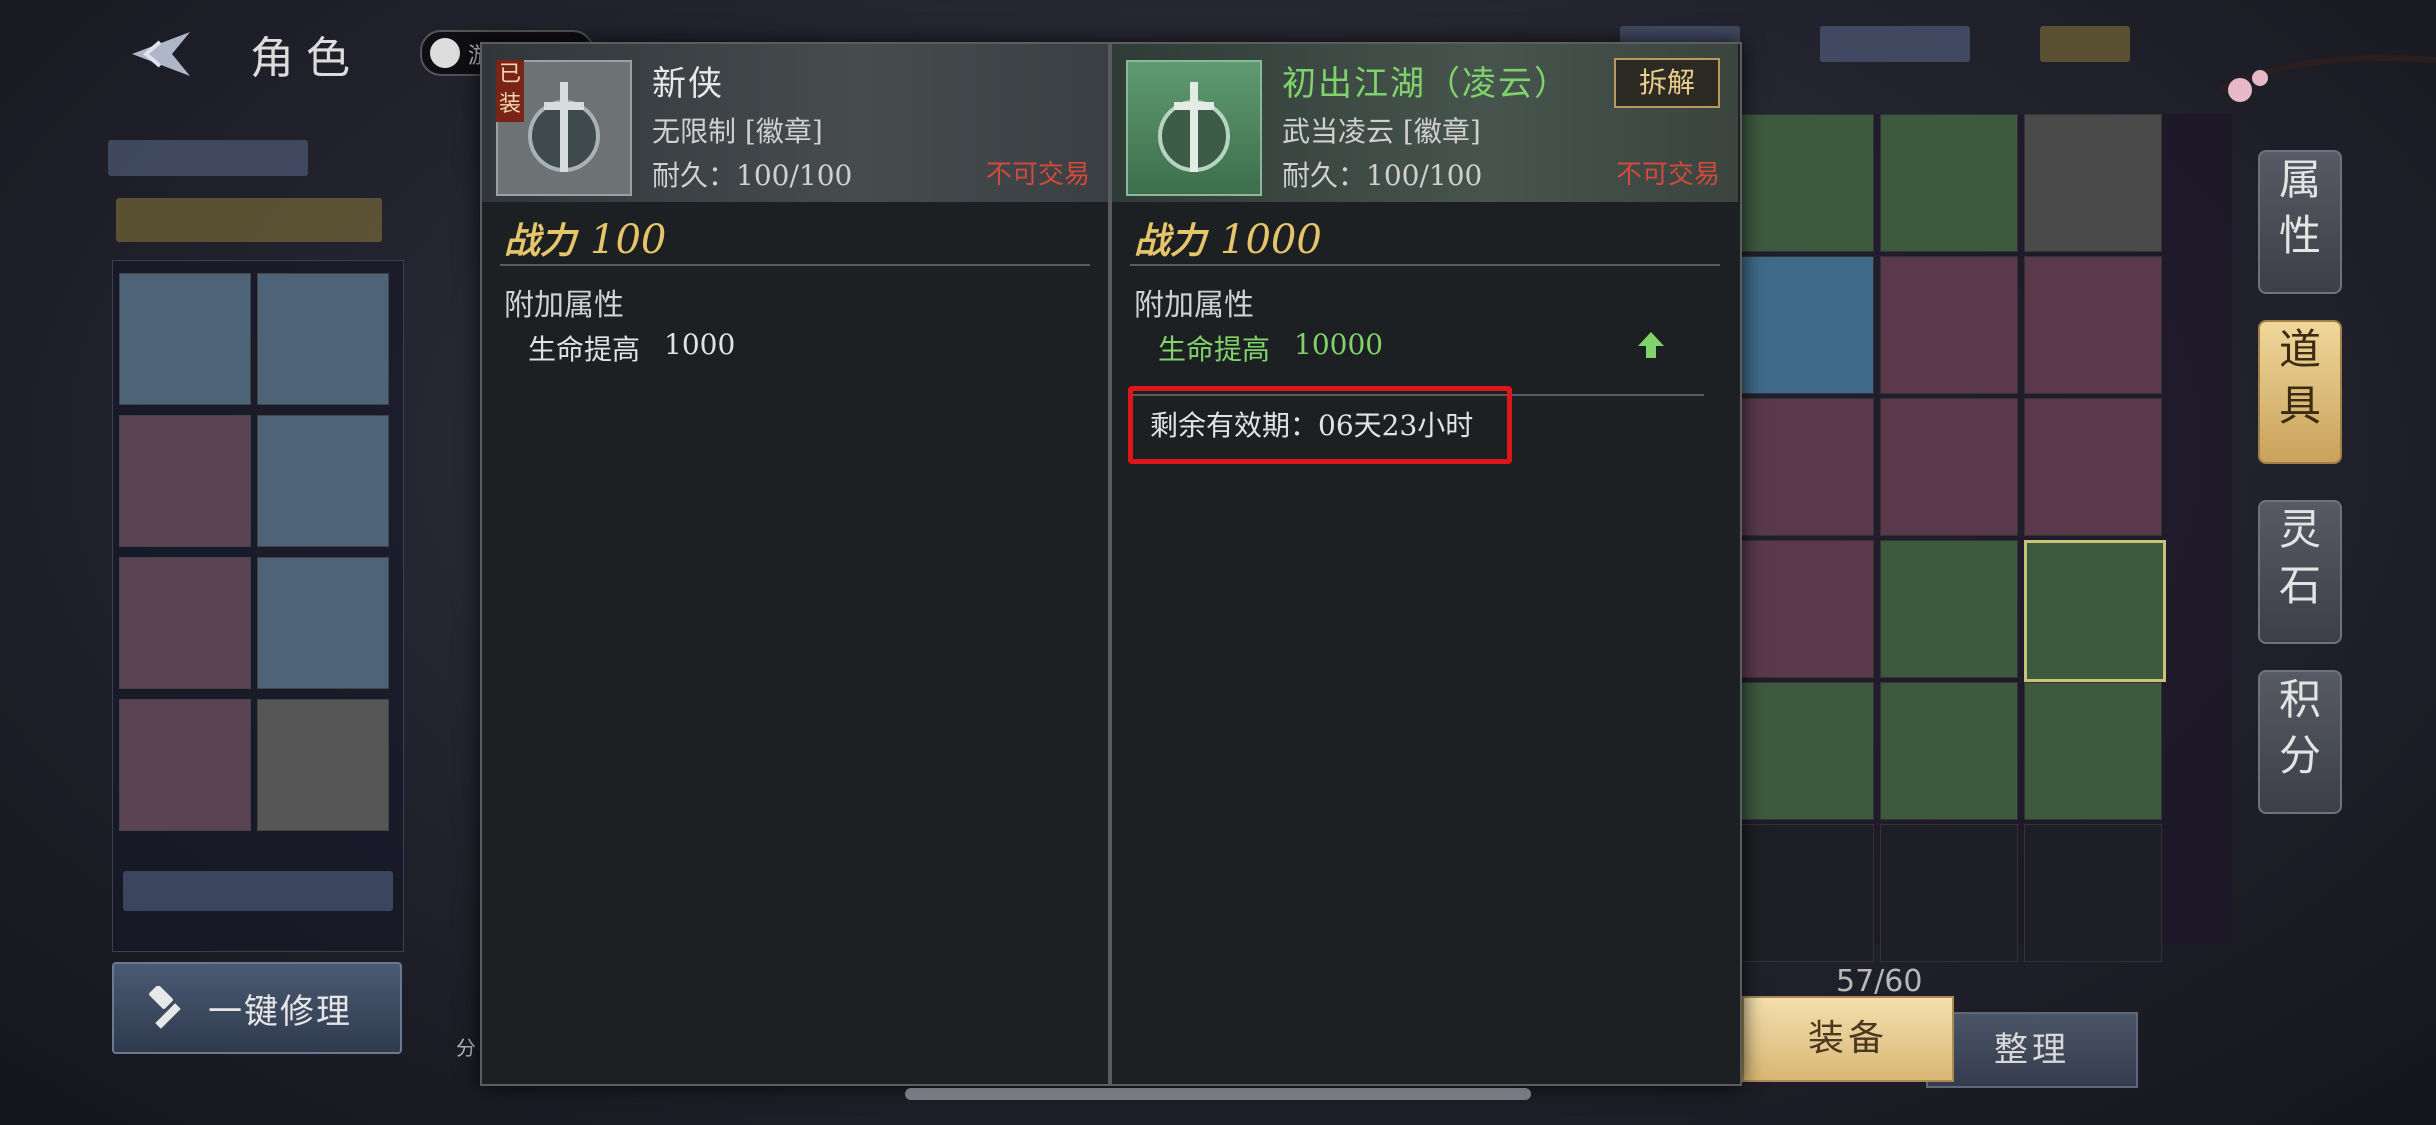 The width and height of the screenshot is (2436, 1125). I want to click on equipment-slots-panel, so click(258, 606).